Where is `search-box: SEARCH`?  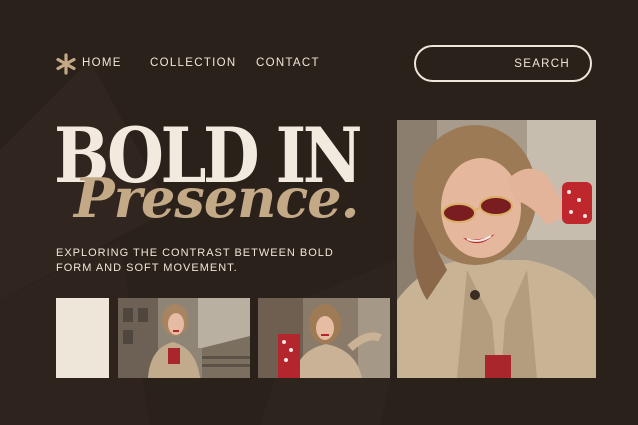 search-box: SEARCH is located at coordinates (503, 63).